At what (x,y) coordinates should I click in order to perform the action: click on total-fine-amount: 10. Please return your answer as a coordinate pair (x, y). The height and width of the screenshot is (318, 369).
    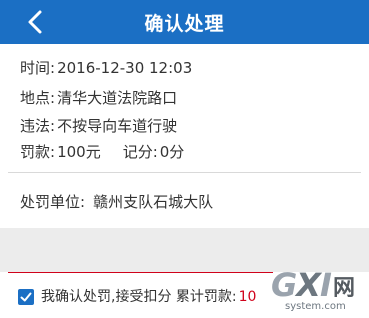
    Looking at the image, I should click on (247, 297).